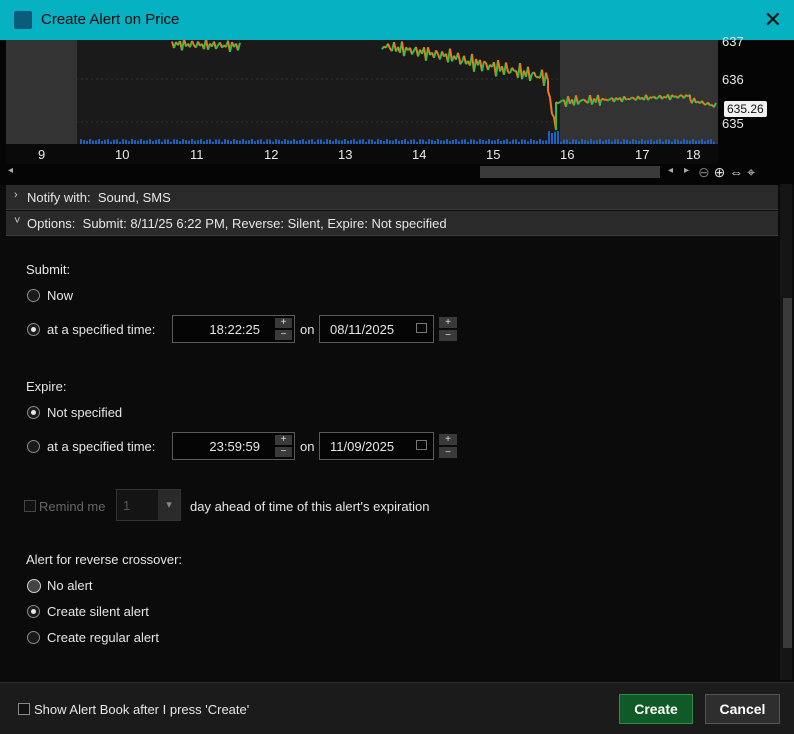  Describe the element at coordinates (233, 329) in the screenshot. I see `submit-time-field: 18:22:25 + −` at that location.